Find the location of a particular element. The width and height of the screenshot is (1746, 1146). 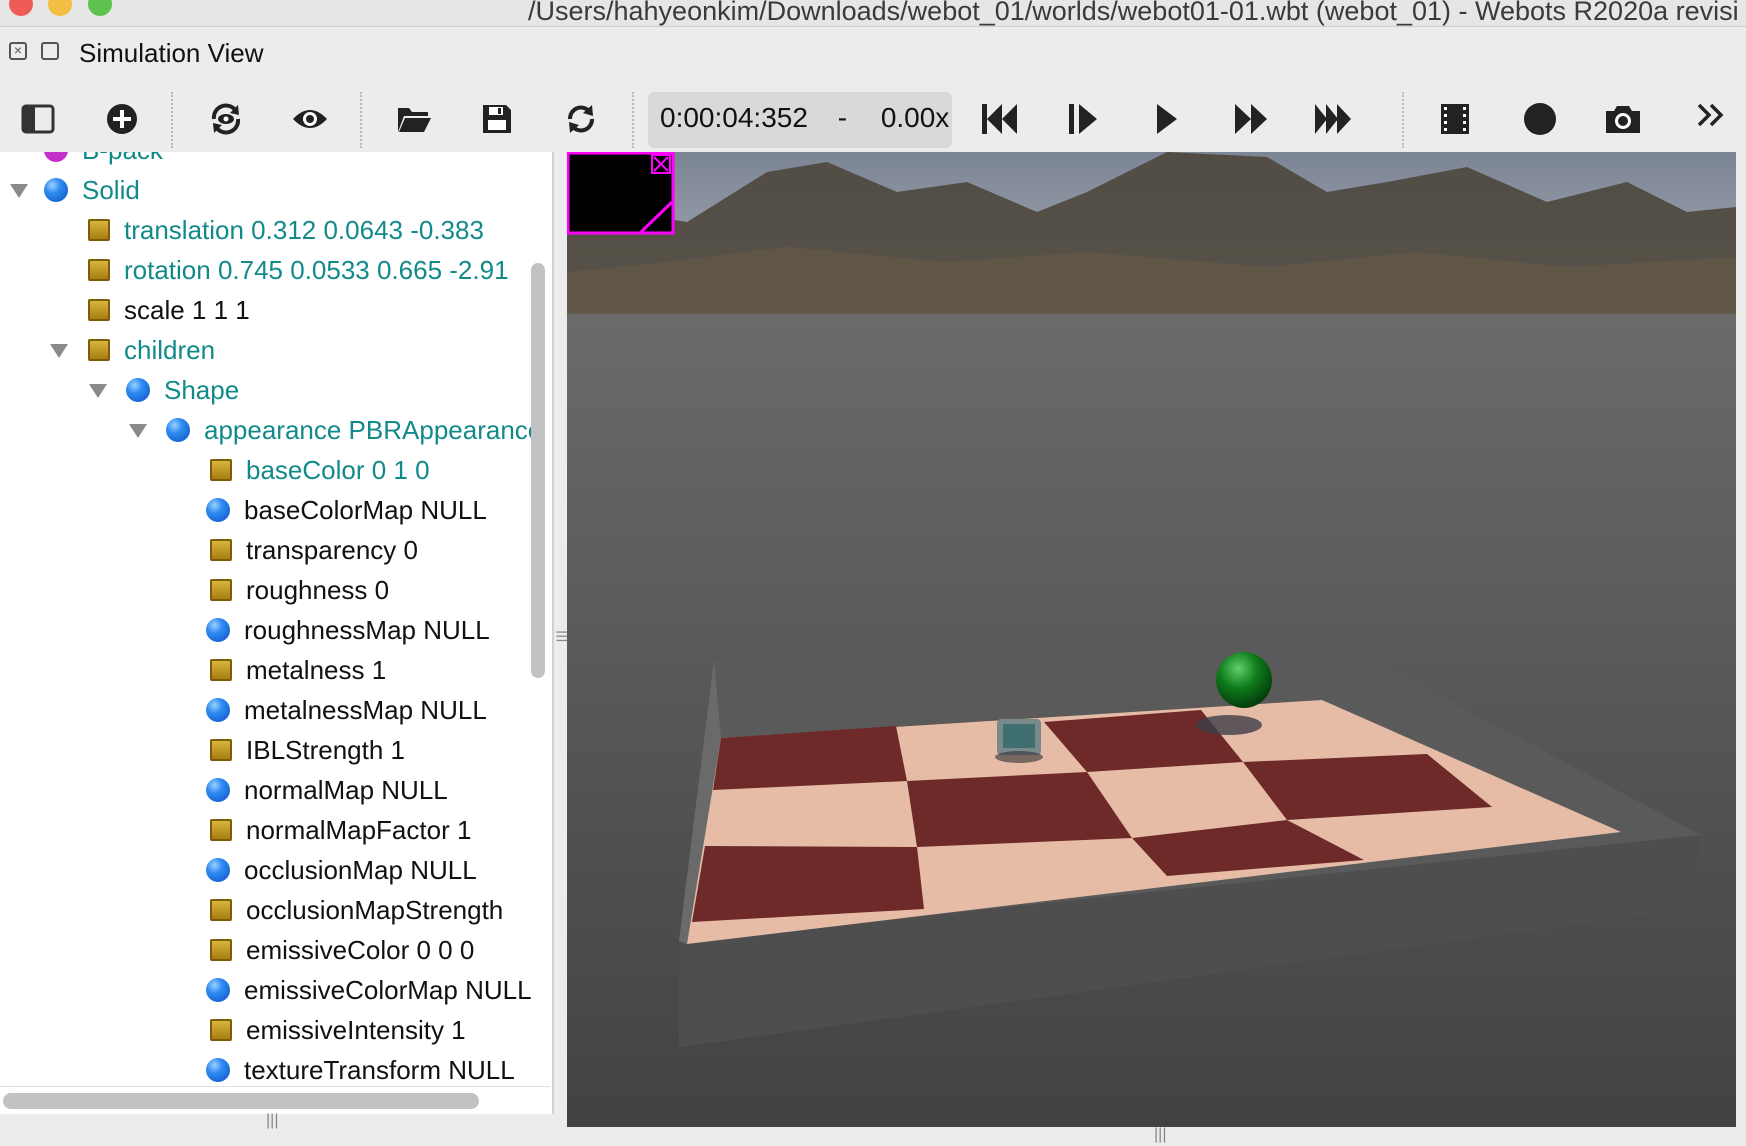

reset-simulation-button is located at coordinates (999, 119).